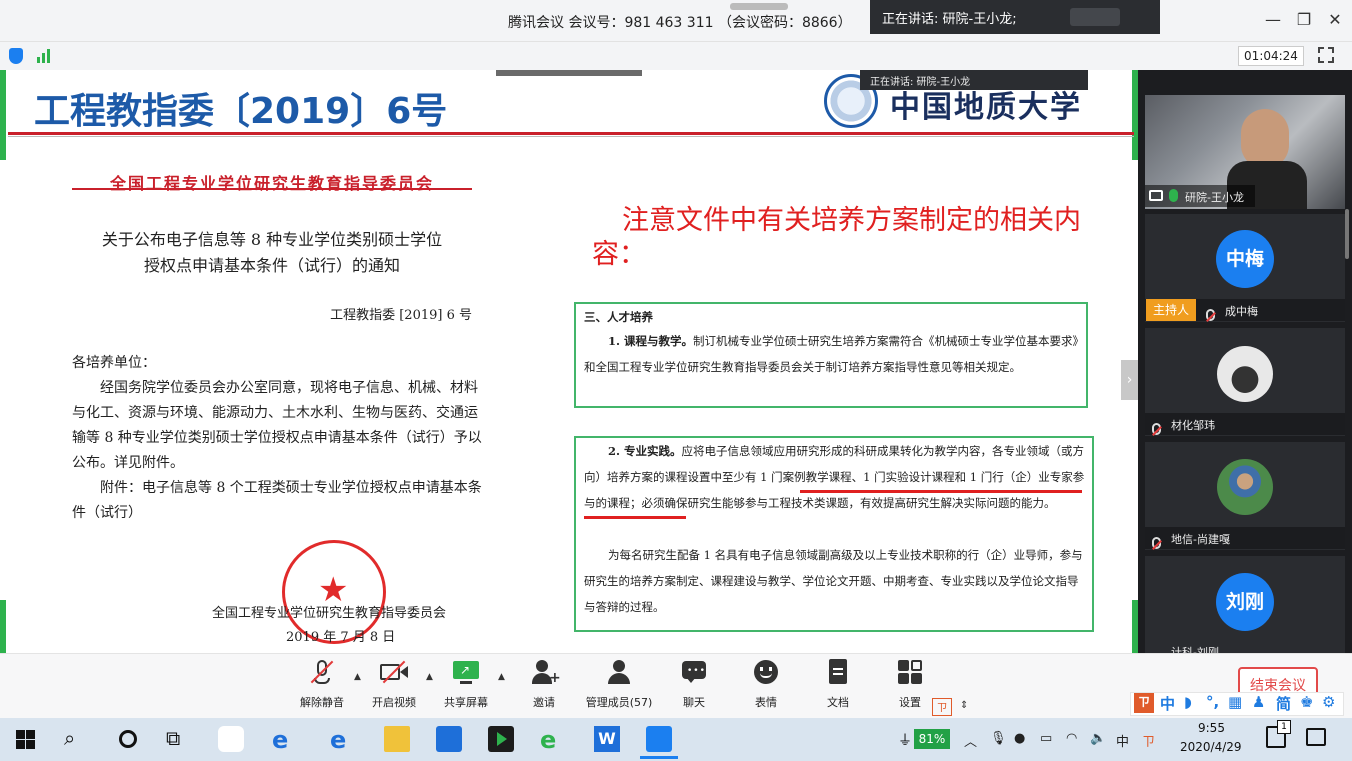 Image resolution: width=1352 pixels, height=761 pixels. I want to click on members-icon, so click(619, 672).